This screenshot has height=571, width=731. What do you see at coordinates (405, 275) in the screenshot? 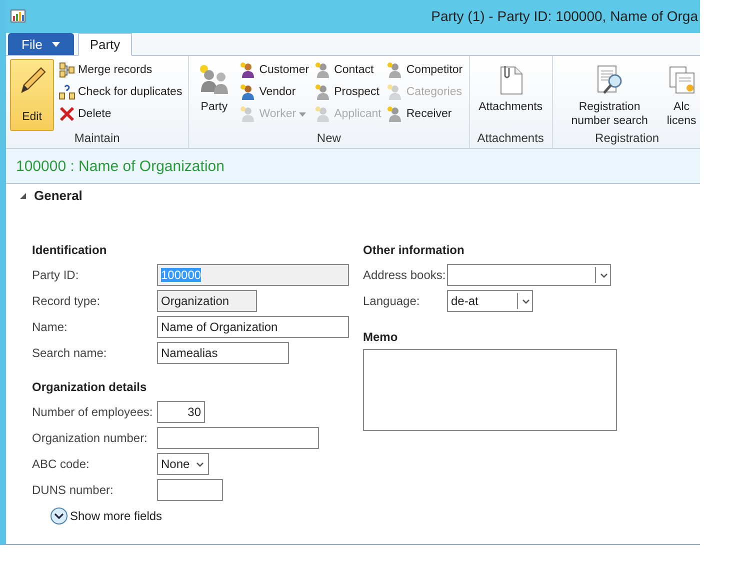
I see `field-label: Address books:` at bounding box center [405, 275].